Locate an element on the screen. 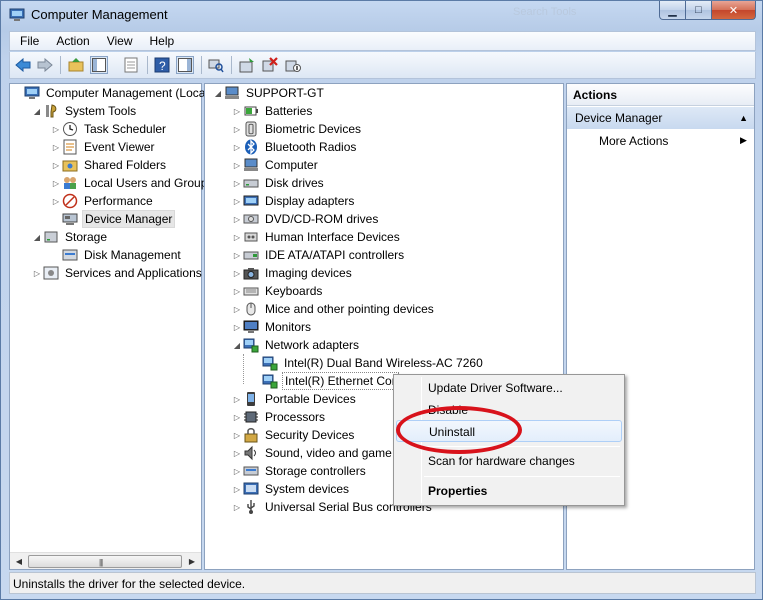  maximize-button: □ is located at coordinates (699, 10).